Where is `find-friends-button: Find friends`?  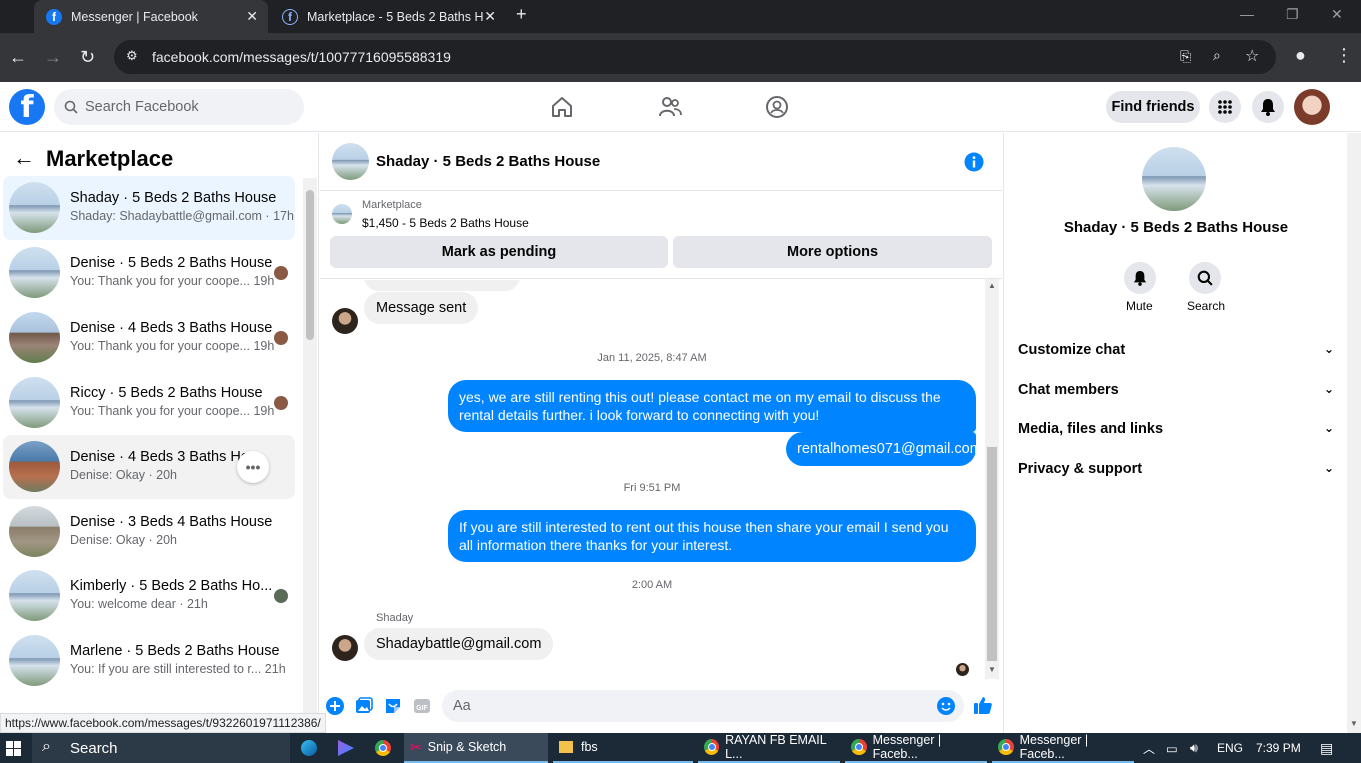
find-friends-button: Find friends is located at coordinates (1153, 107).